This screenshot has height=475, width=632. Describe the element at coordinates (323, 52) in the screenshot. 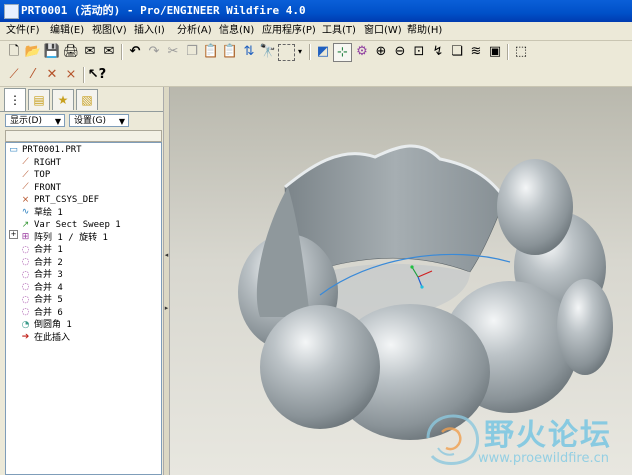

I see `datum-display-icon: ◩` at that location.